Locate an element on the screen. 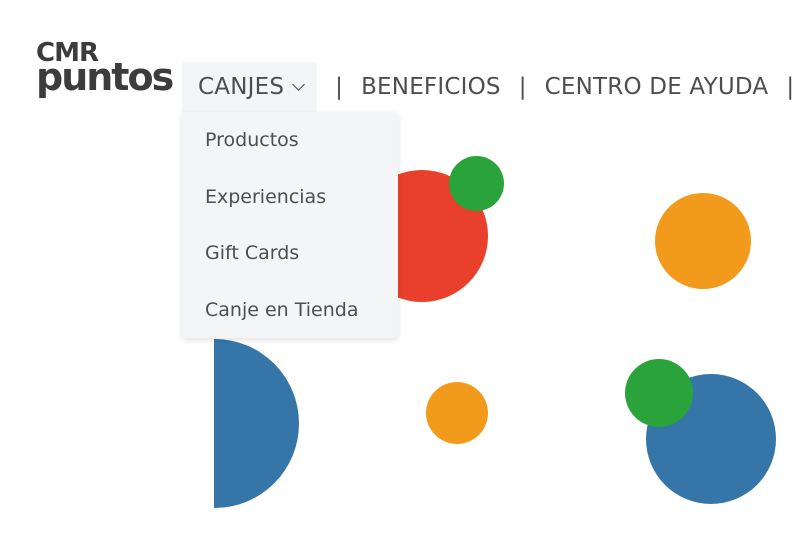 Image resolution: width=800 pixels, height=533 pixels. decorative-blue-half-circle is located at coordinates (259, 423).